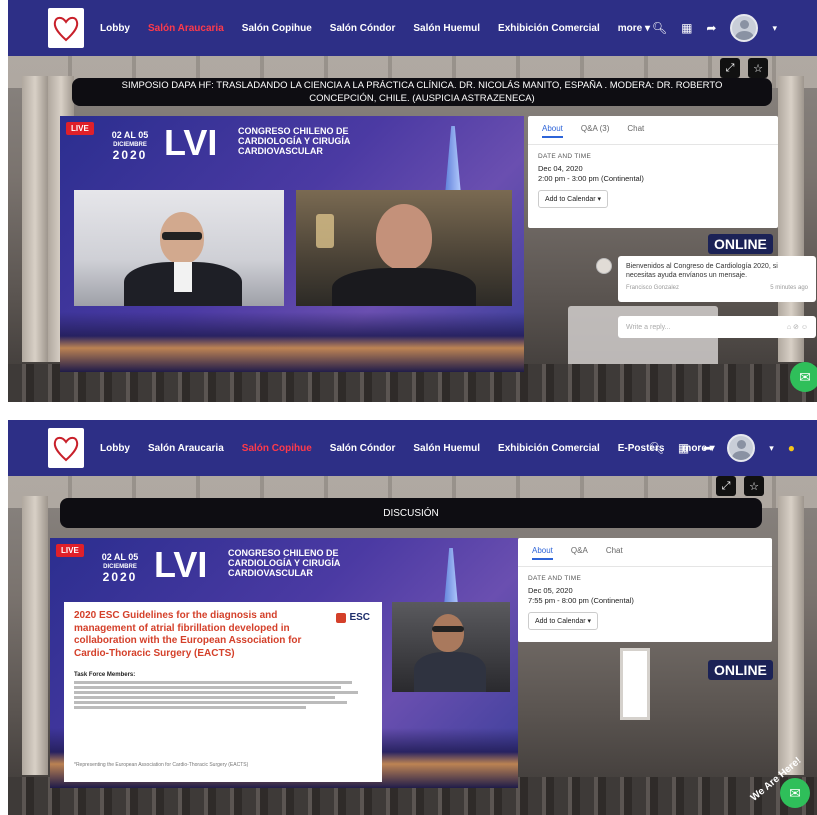 This screenshot has width=817, height=815. Describe the element at coordinates (722, 448) in the screenshot. I see `nav-icons: 🔍︎ ▦ ➦ ▾ ●` at that location.